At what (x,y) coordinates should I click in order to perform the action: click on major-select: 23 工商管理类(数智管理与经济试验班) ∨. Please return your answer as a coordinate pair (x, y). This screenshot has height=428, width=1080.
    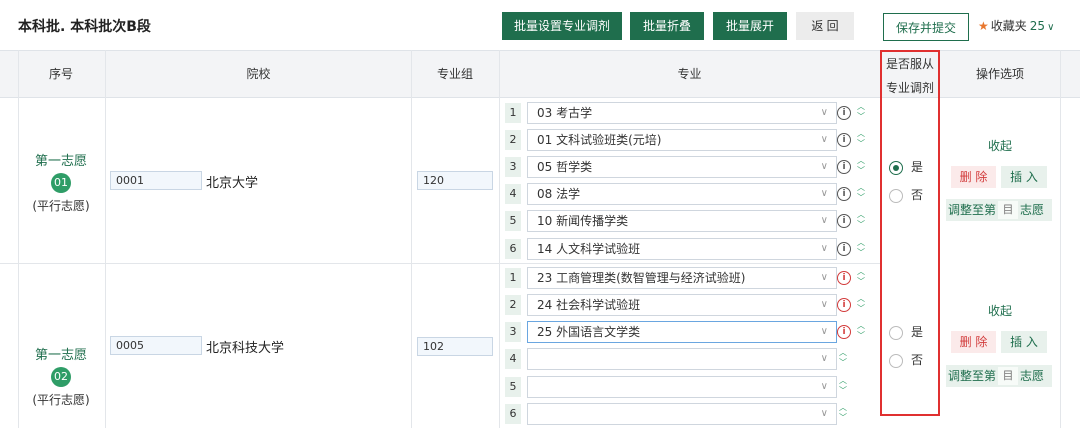
    Looking at the image, I should click on (682, 278).